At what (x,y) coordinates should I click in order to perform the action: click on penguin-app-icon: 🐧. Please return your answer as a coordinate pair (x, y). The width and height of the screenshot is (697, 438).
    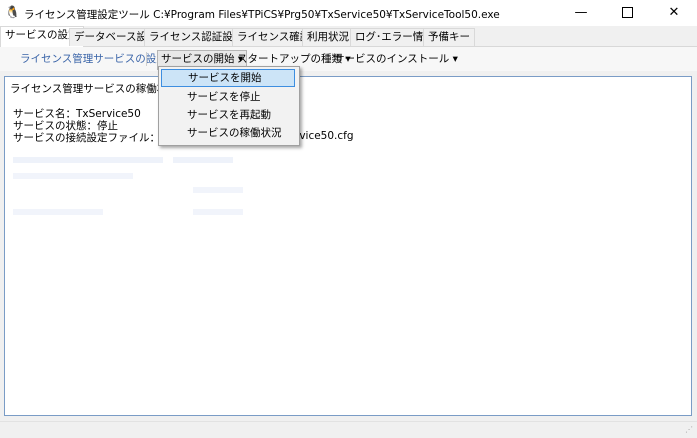
    Looking at the image, I should click on (12, 12).